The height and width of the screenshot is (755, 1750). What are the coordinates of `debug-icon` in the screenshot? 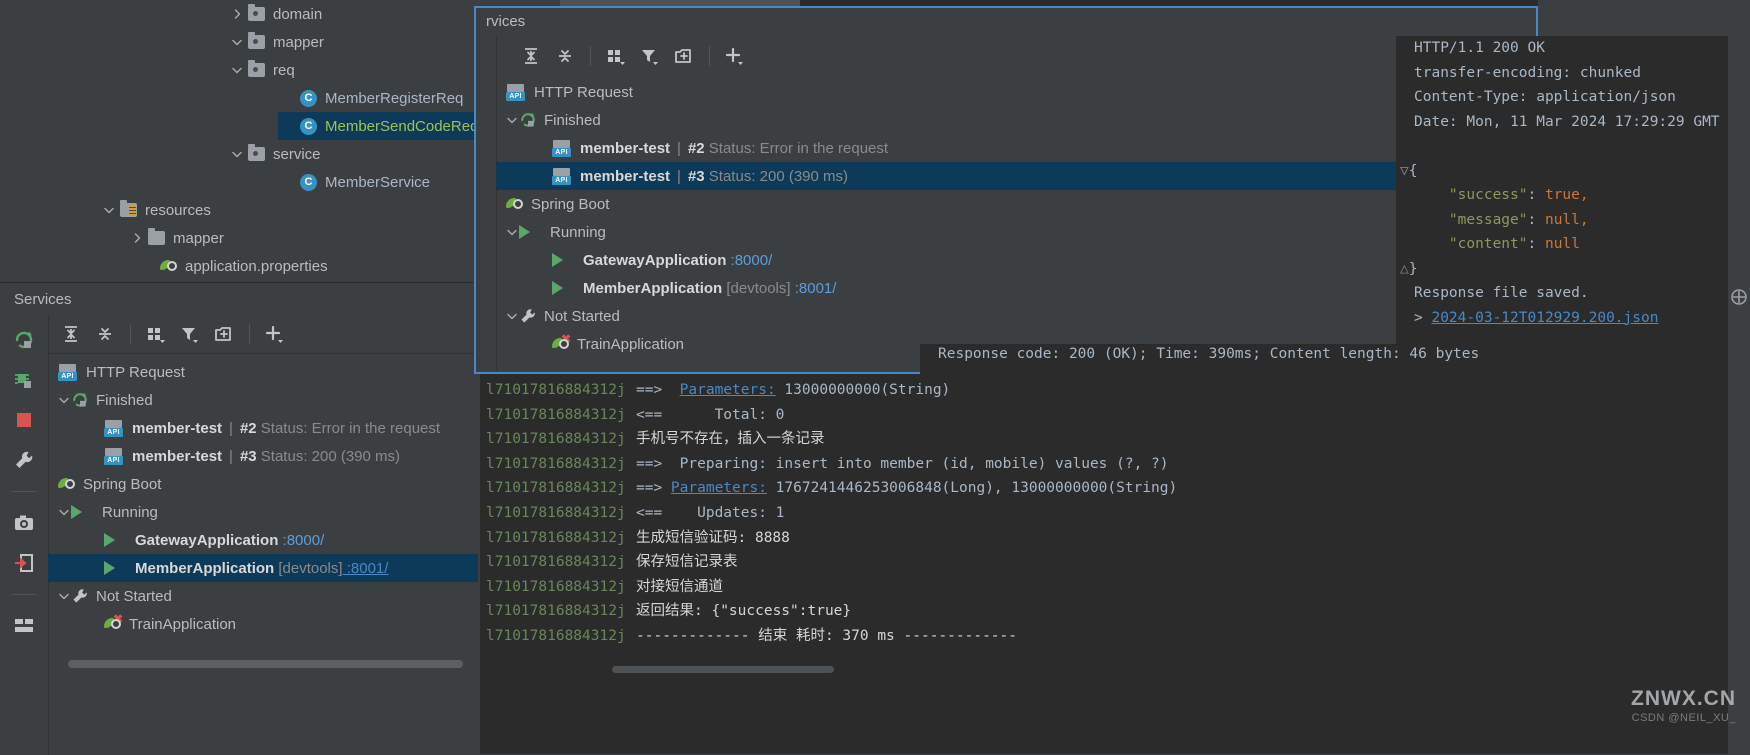 It's located at (24, 380).